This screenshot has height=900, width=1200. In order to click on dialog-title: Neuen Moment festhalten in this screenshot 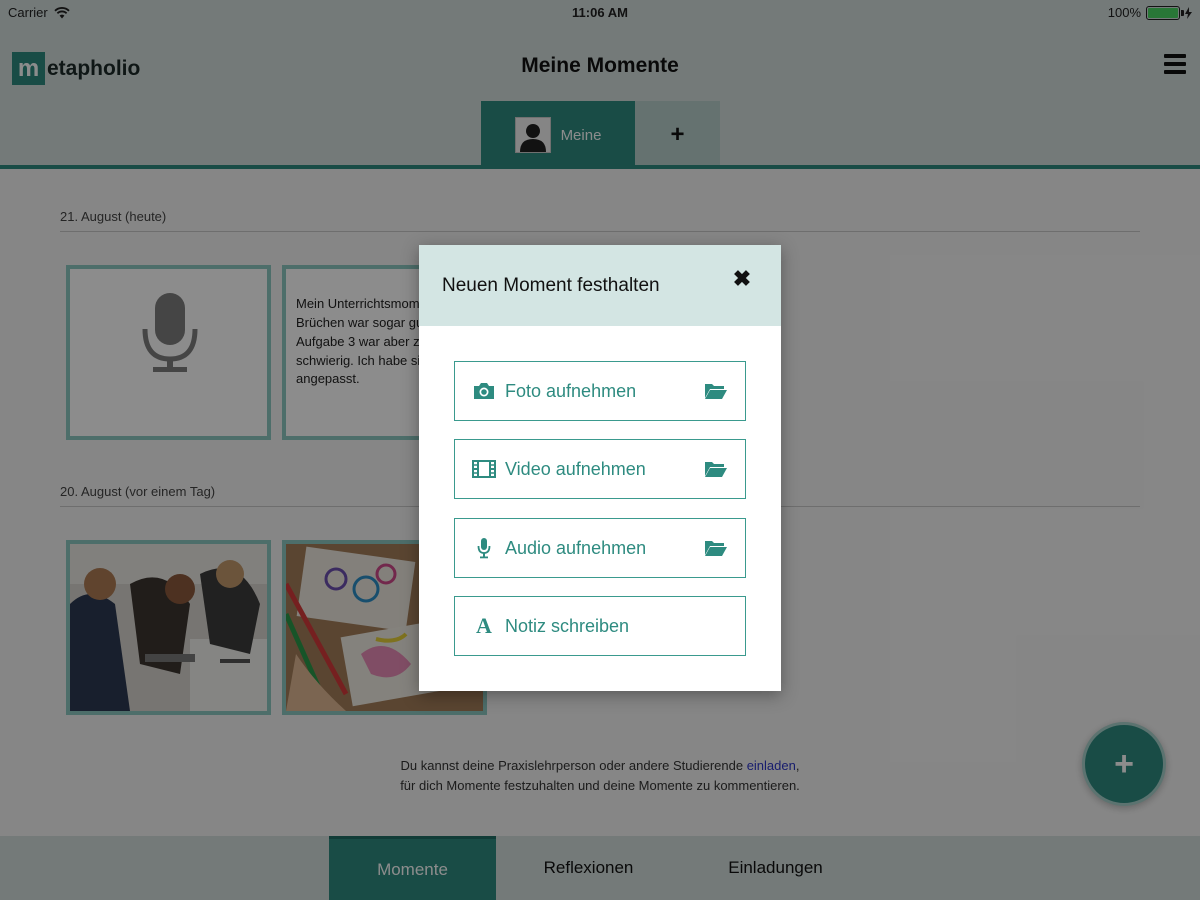, I will do `click(551, 285)`.